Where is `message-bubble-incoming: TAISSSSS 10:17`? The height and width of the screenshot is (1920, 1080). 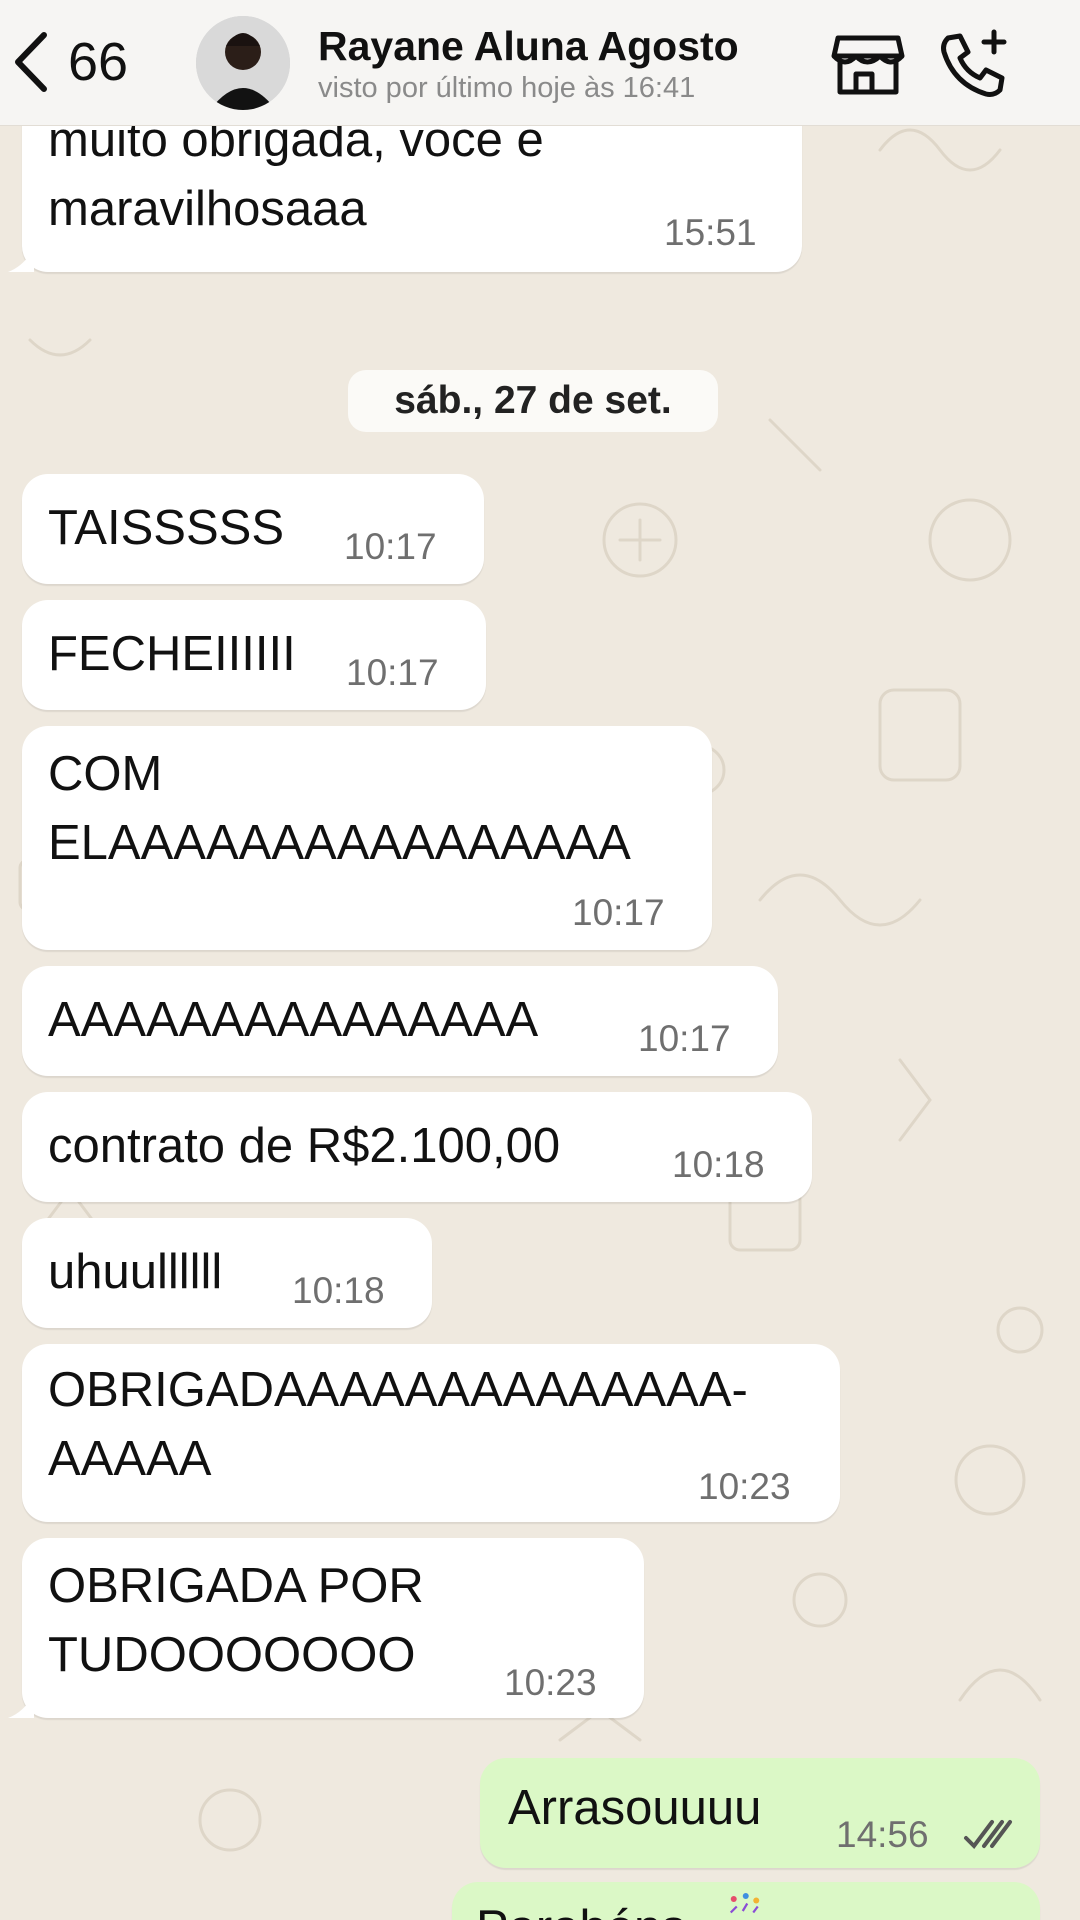
message-bubble-incoming: TAISSSSS 10:17 is located at coordinates (253, 529).